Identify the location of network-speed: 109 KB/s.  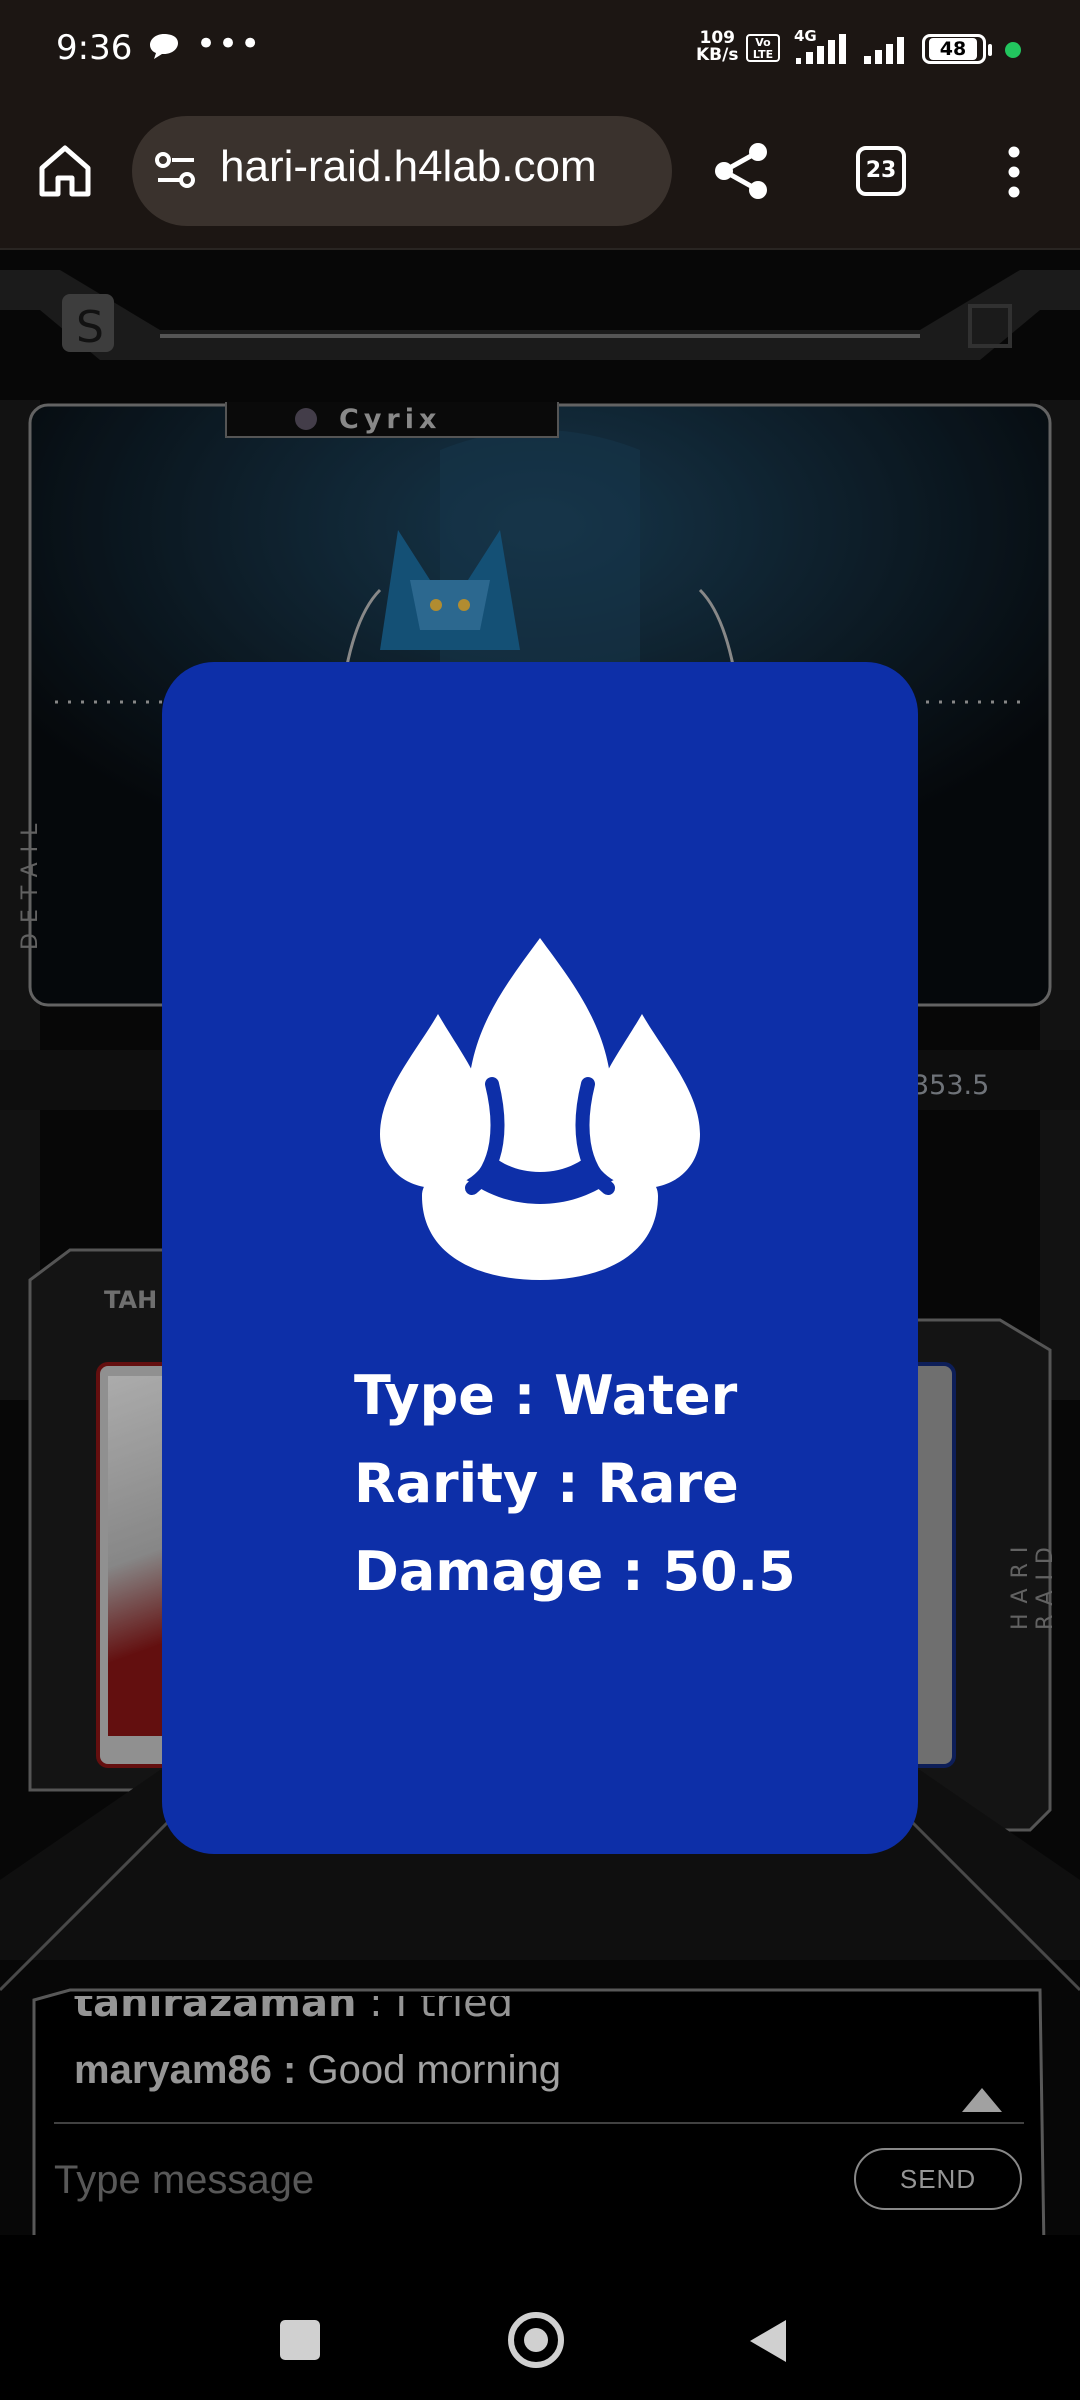
(717, 47).